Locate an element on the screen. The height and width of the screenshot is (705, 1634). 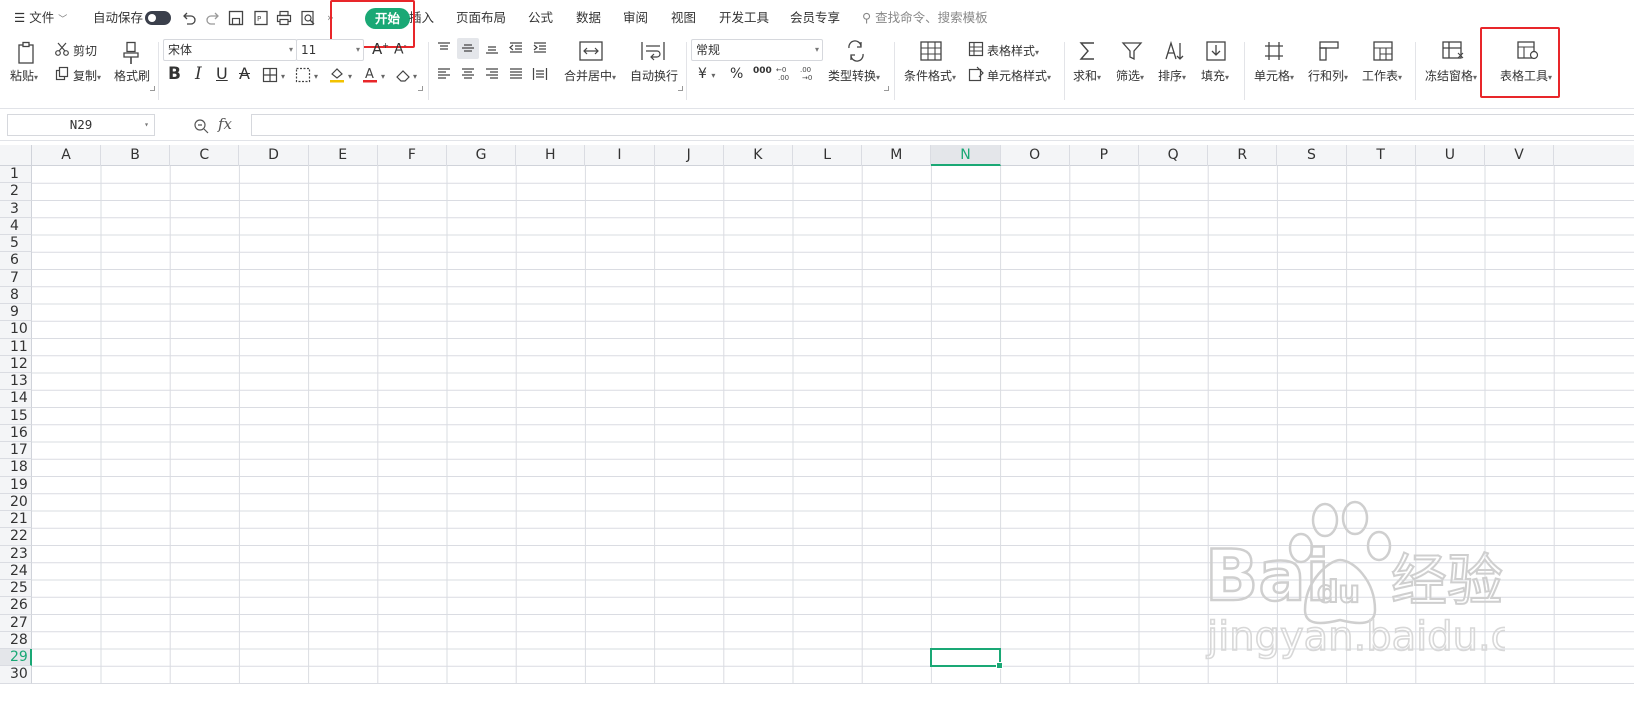
justify-icon is located at coordinates (516, 74).